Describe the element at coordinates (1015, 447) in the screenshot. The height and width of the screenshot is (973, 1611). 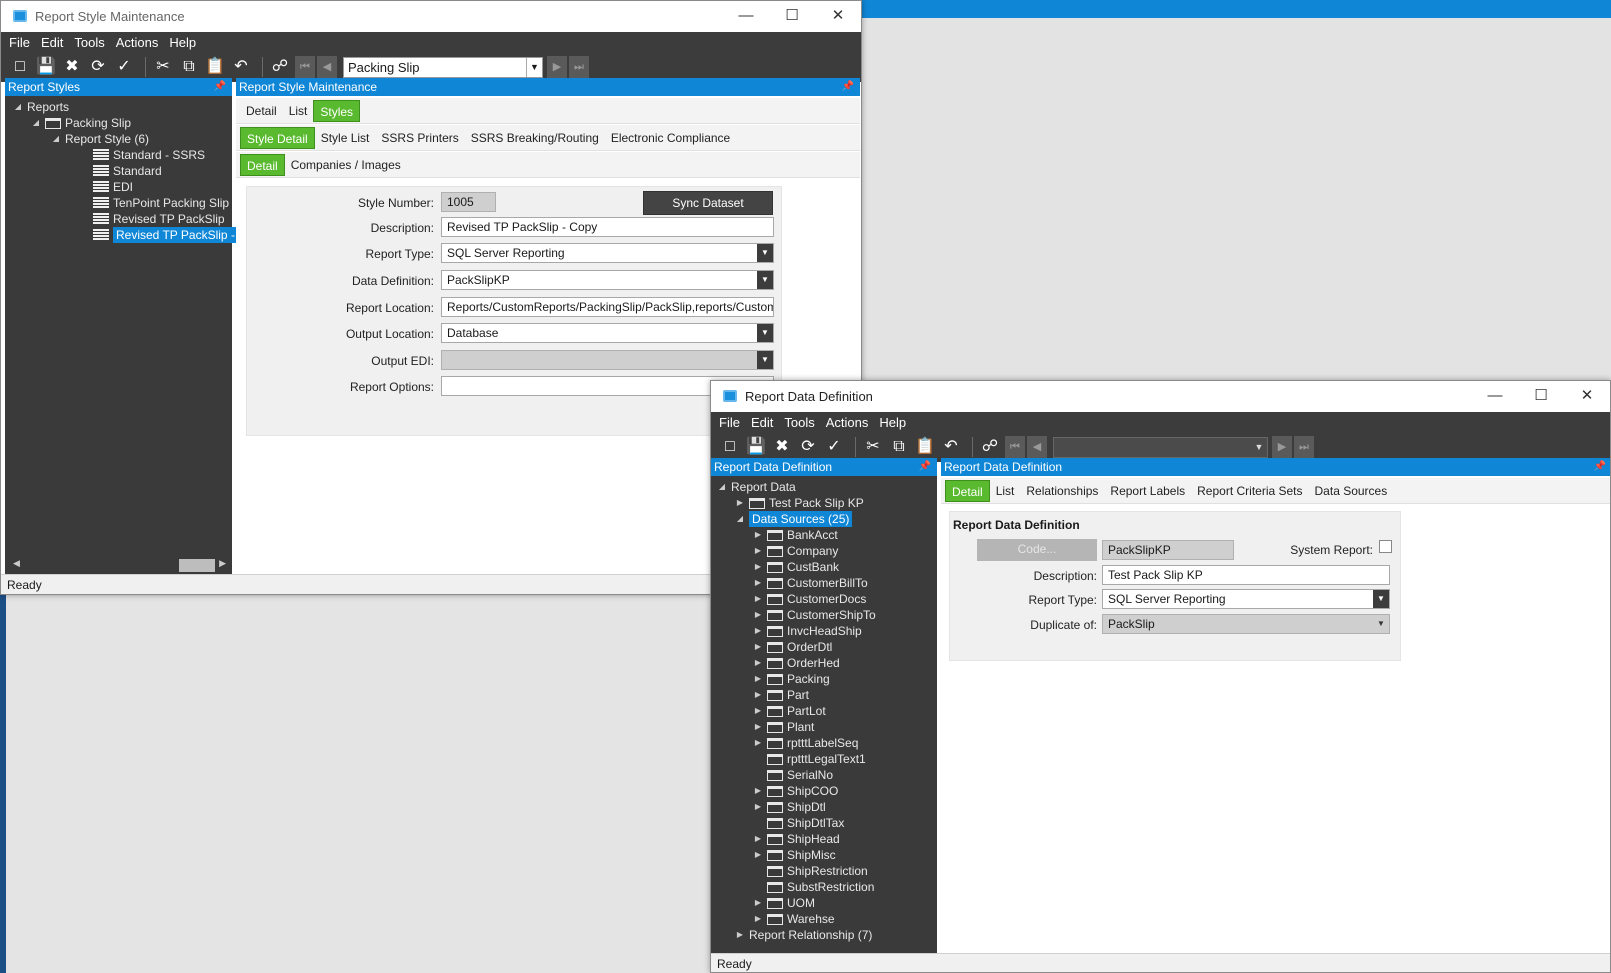
I see `first-record-icon: ⏮` at that location.